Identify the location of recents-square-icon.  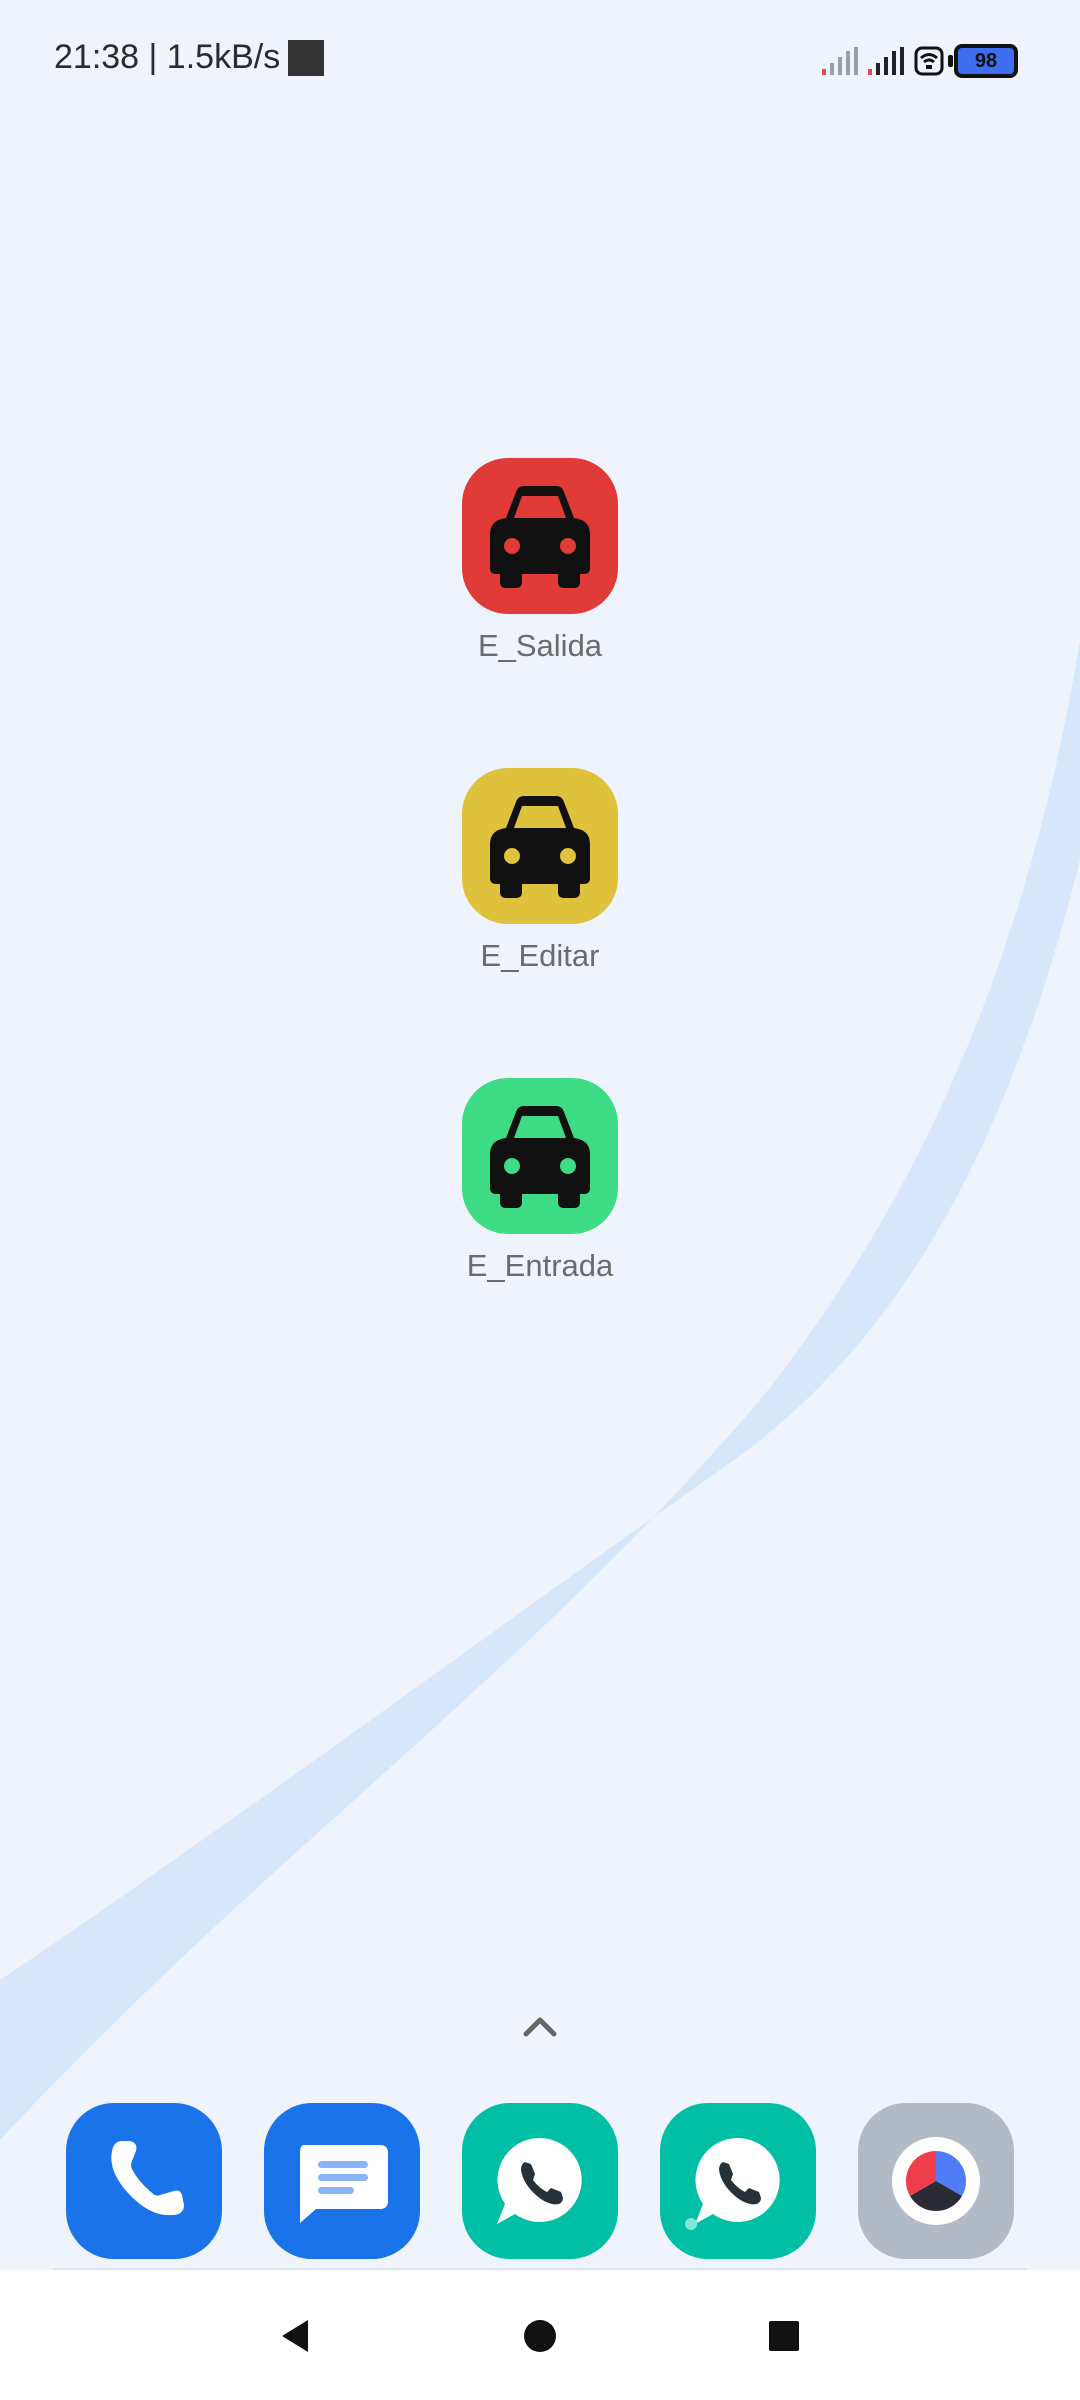
(784, 2336).